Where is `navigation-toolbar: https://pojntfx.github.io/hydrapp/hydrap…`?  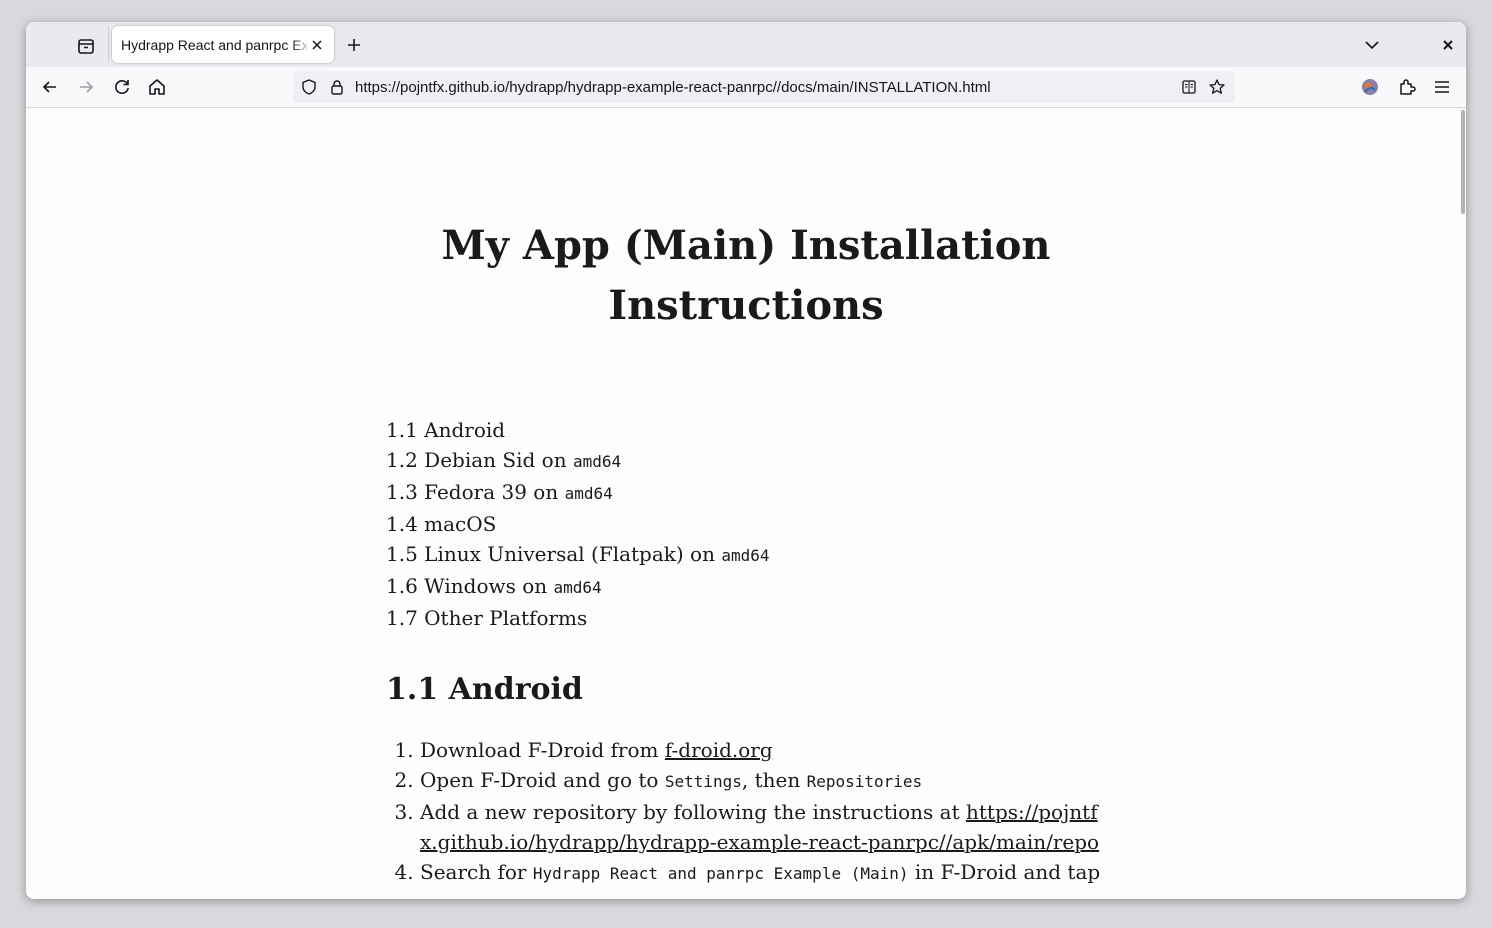 navigation-toolbar: https://pojntfx.github.io/hydrapp/hydrap… is located at coordinates (746, 87).